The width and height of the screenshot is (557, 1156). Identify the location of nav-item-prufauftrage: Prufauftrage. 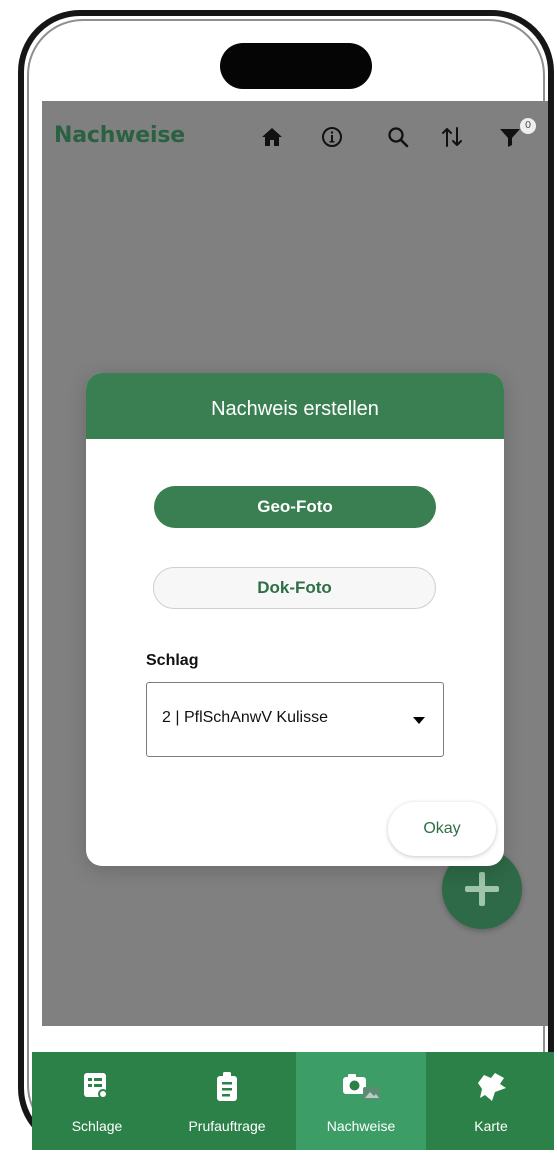
(227, 1101).